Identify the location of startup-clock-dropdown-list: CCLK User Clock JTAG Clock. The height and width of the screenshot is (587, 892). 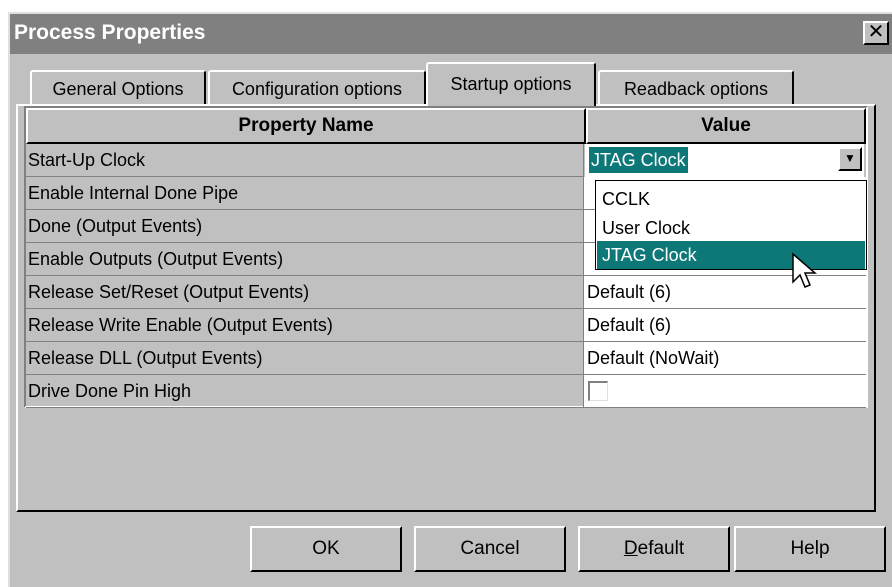
(731, 225).